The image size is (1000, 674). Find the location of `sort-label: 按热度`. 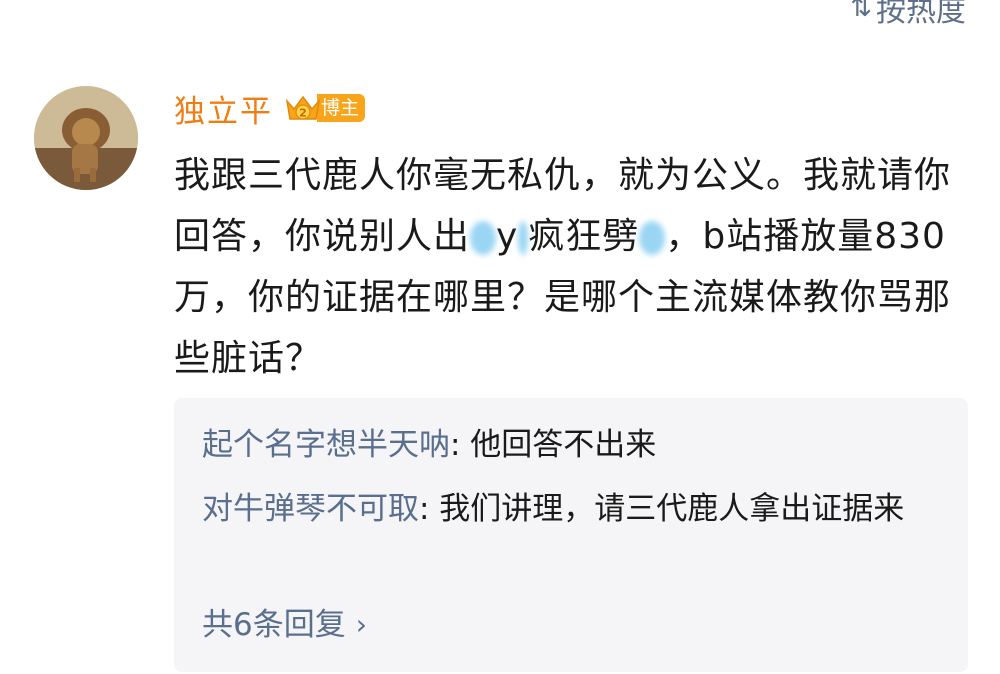

sort-label: 按热度 is located at coordinates (921, 14).